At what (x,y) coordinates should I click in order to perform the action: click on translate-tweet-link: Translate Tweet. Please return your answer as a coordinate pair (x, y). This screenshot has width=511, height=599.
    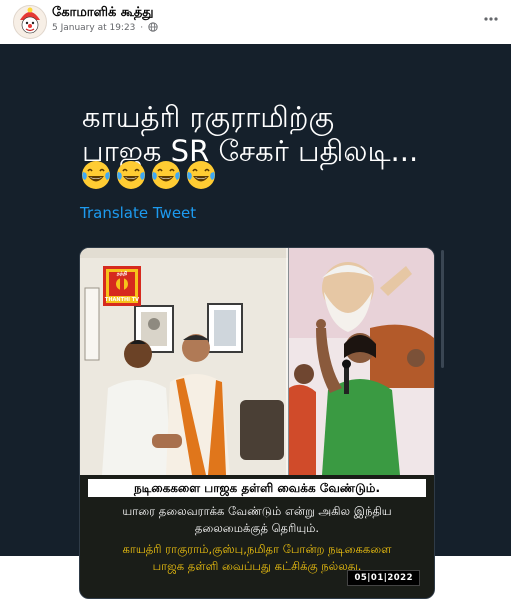
    Looking at the image, I should click on (138, 213).